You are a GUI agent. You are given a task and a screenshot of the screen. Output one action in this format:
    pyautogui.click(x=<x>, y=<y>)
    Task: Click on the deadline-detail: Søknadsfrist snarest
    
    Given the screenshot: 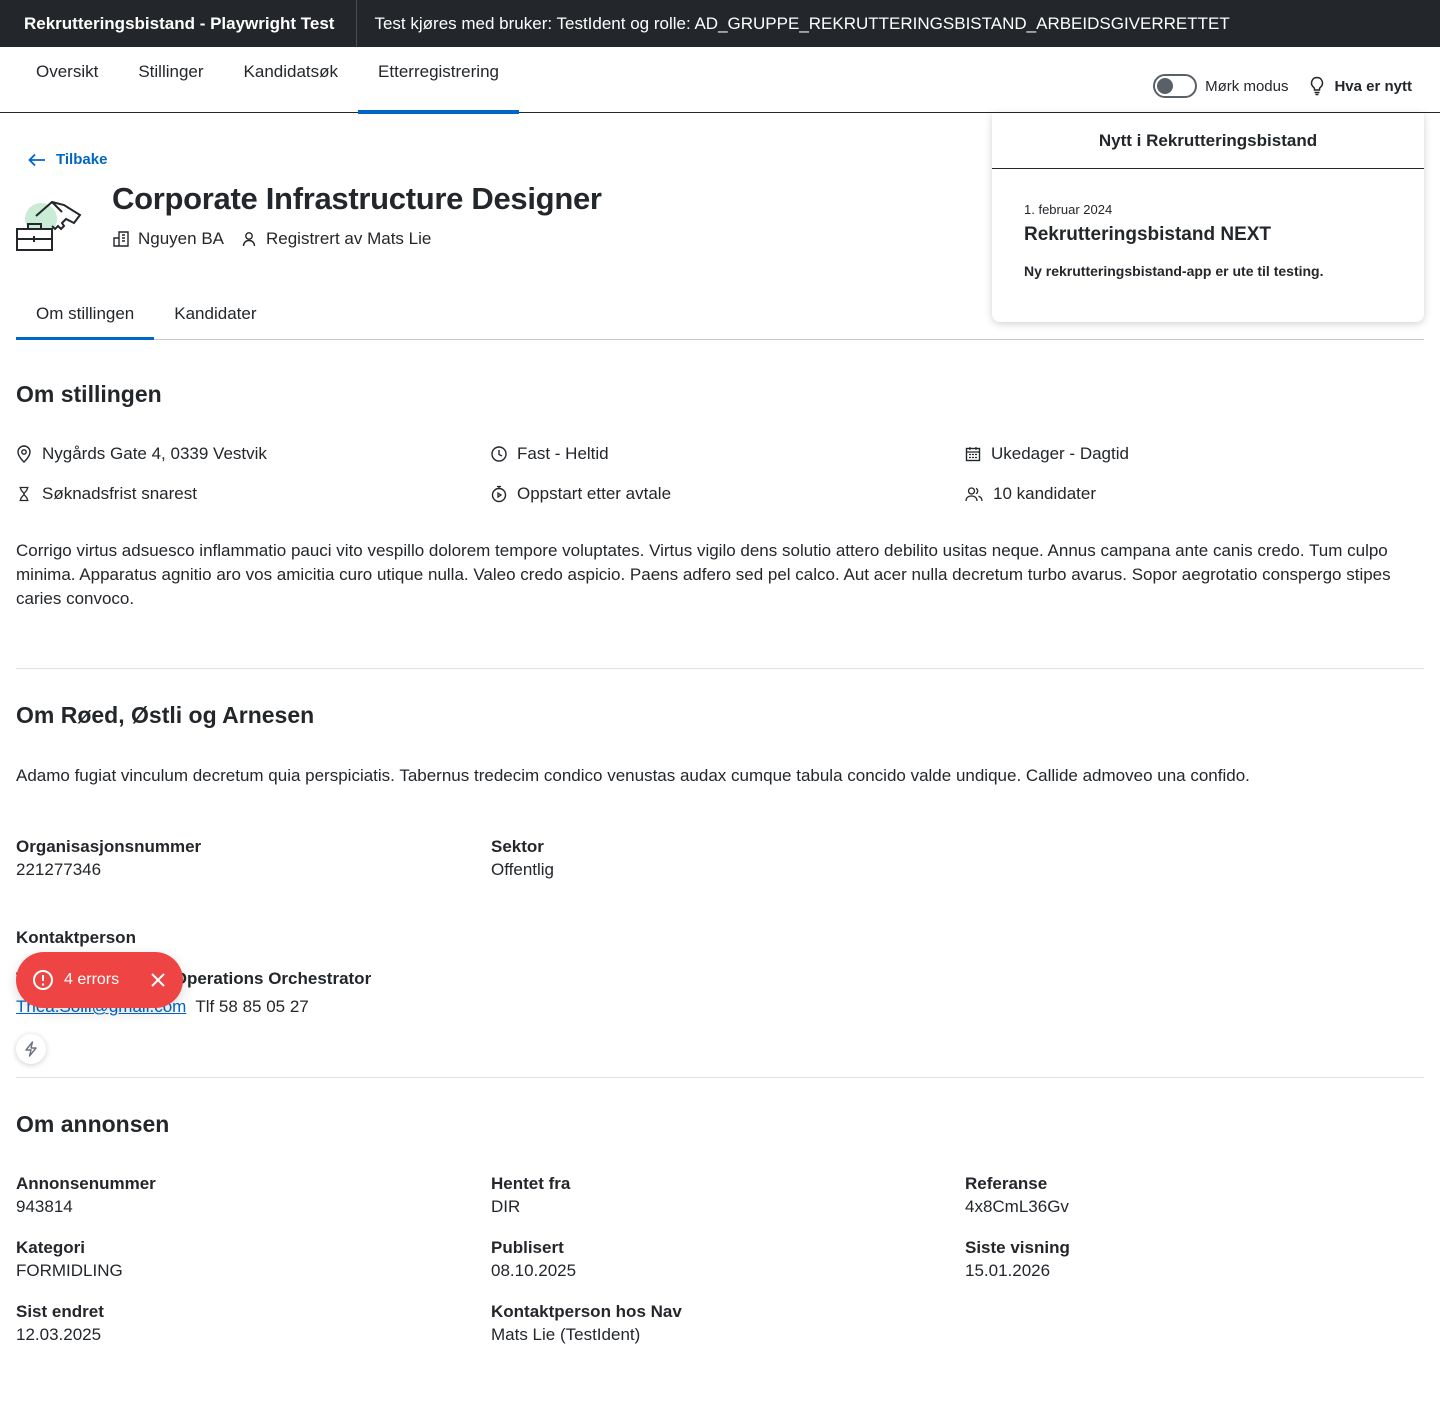 What is the action you would take?
    pyautogui.click(x=106, y=494)
    